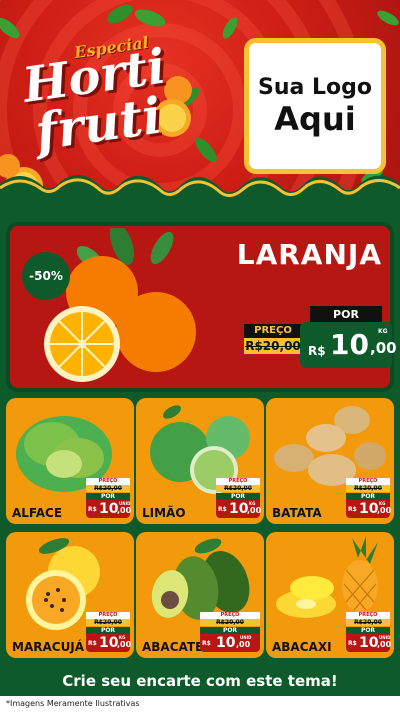  I want to click on product-name: BATATA, so click(297, 513).